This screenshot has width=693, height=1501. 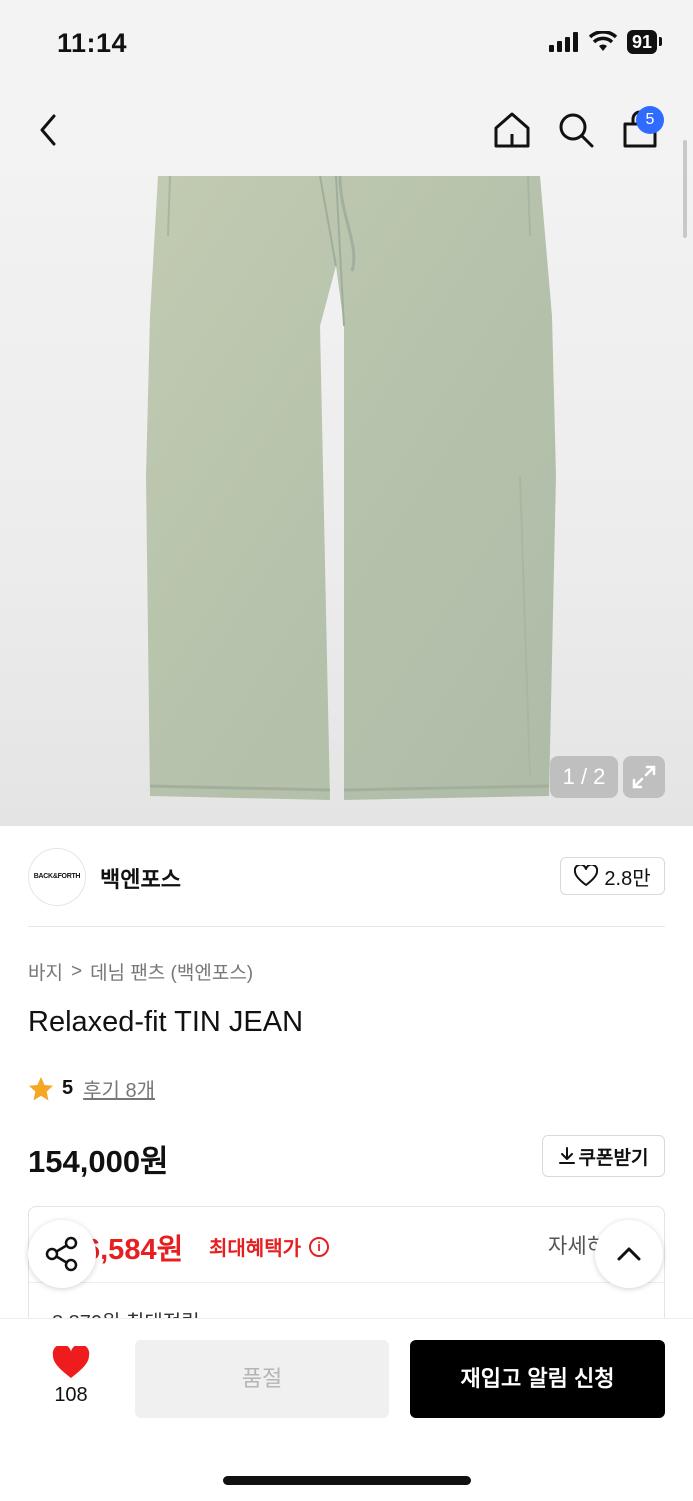 What do you see at coordinates (586, 875) in the screenshot?
I see `heart-outline-icon` at bounding box center [586, 875].